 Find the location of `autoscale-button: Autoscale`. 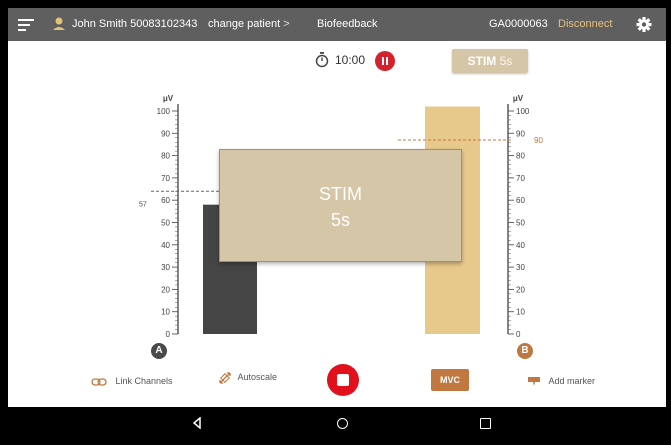

autoscale-button: Autoscale is located at coordinates (247, 378).